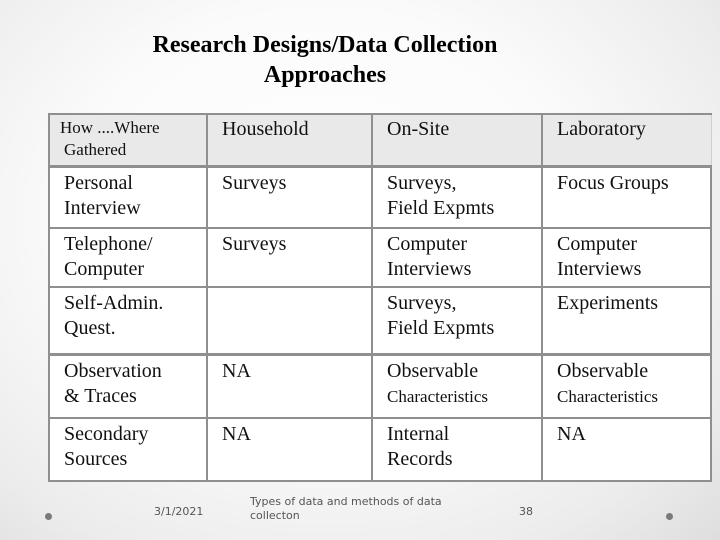 The height and width of the screenshot is (540, 720). What do you see at coordinates (102, 208) in the screenshot?
I see `row-label-line-2: Interview` at bounding box center [102, 208].